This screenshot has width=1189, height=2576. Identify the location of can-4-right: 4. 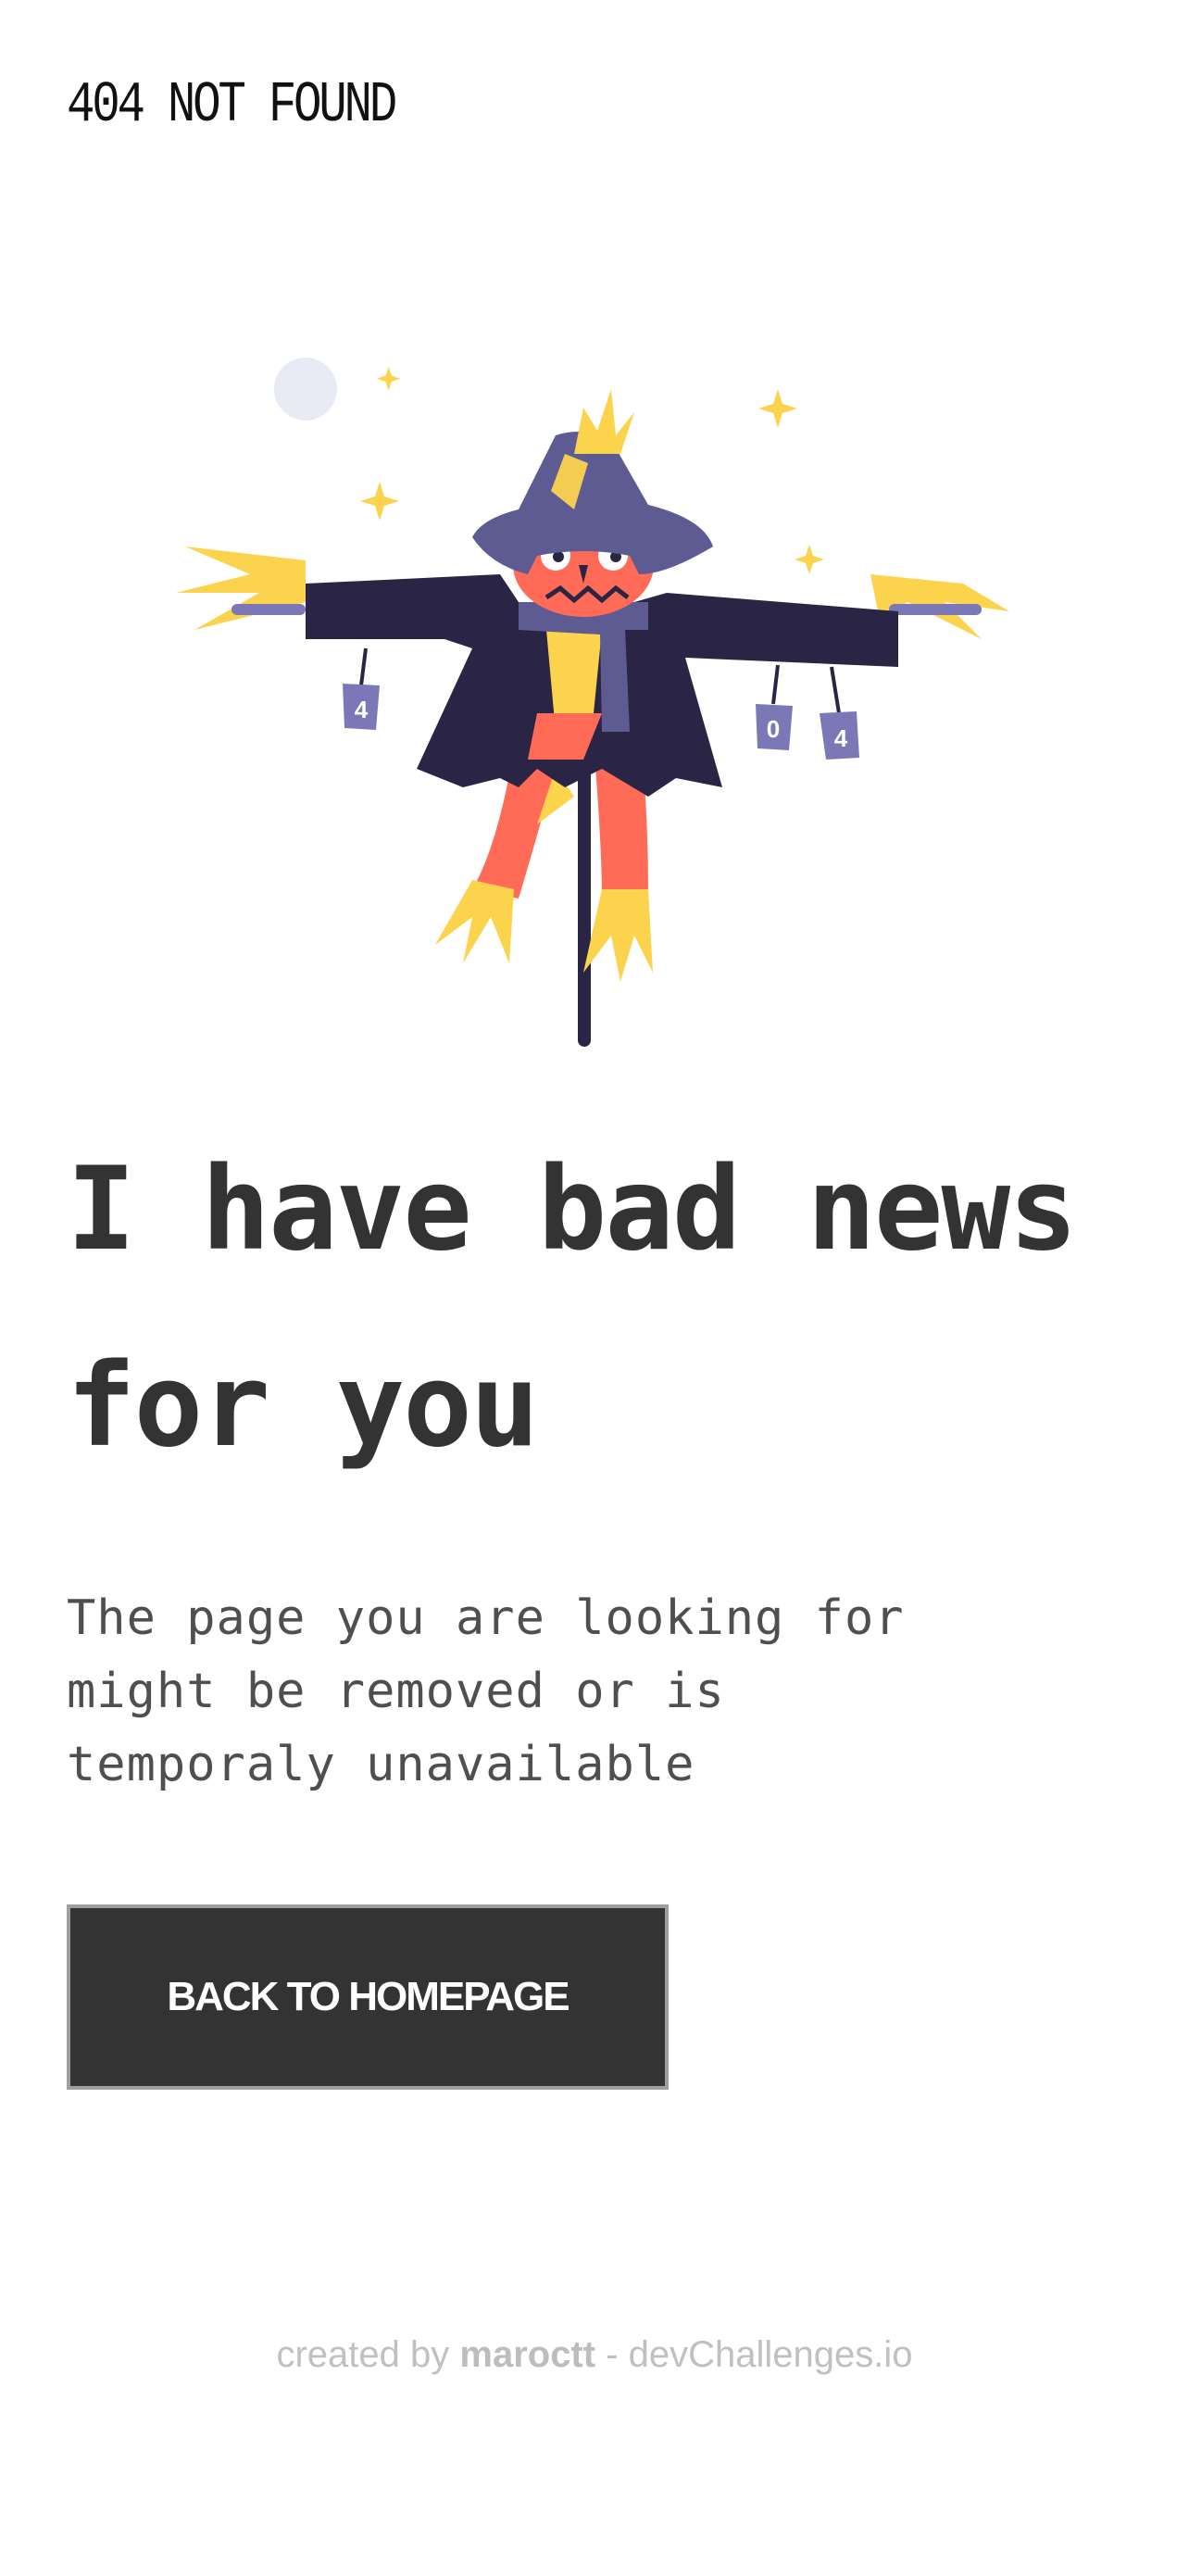
(839, 713).